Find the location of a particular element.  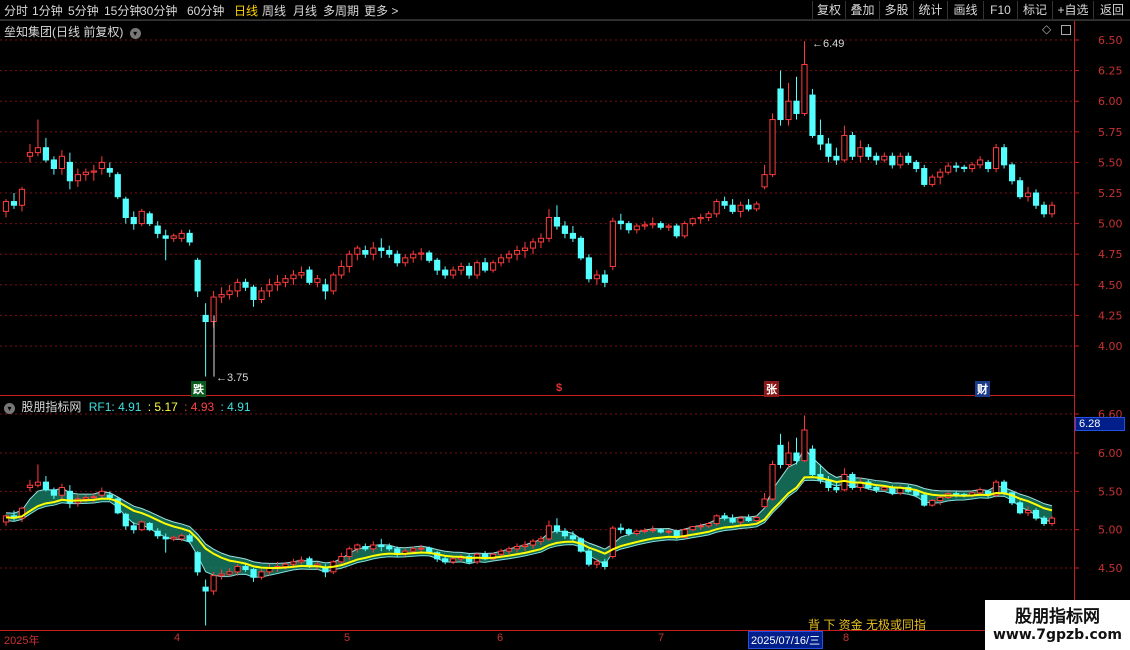

time-label-aug: 8 is located at coordinates (846, 638).